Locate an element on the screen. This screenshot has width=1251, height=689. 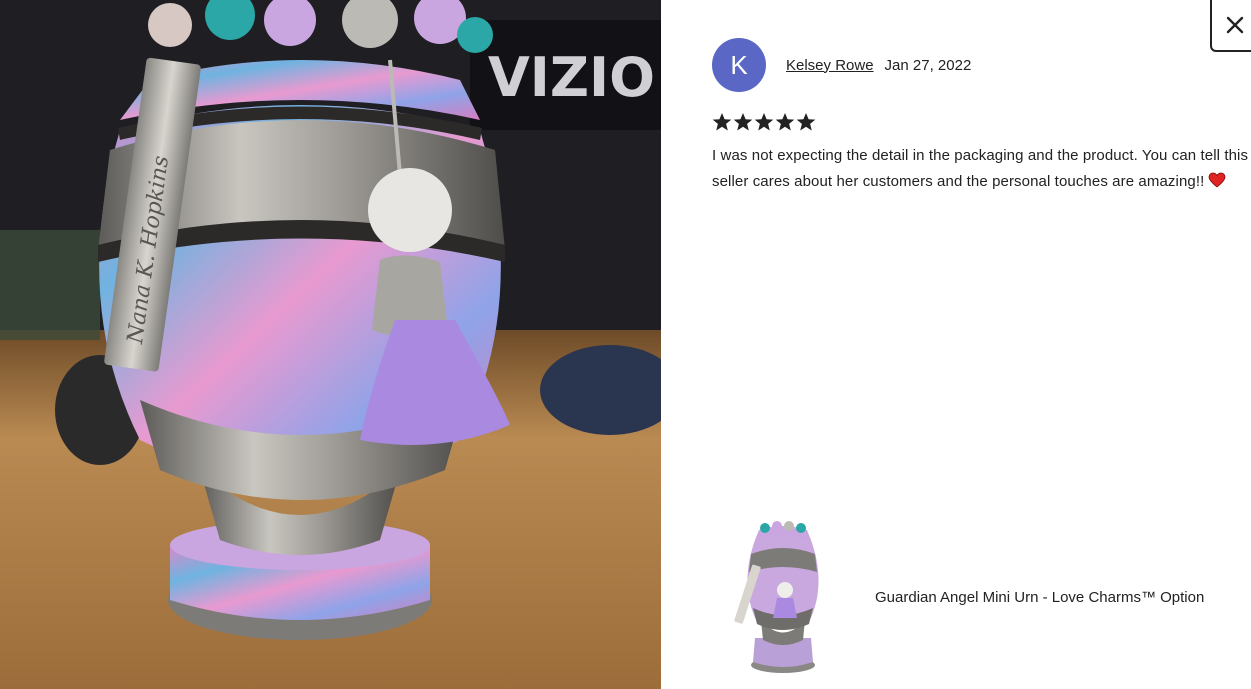
avatar: K is located at coordinates (739, 65).